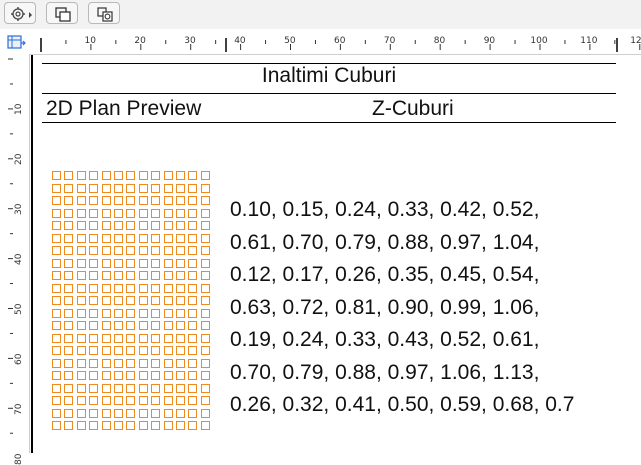  What do you see at coordinates (385, 372) in the screenshot?
I see `z-values-line: 0.70, 0.79, 0.88, 0.97, 1.06, 1.13,` at bounding box center [385, 372].